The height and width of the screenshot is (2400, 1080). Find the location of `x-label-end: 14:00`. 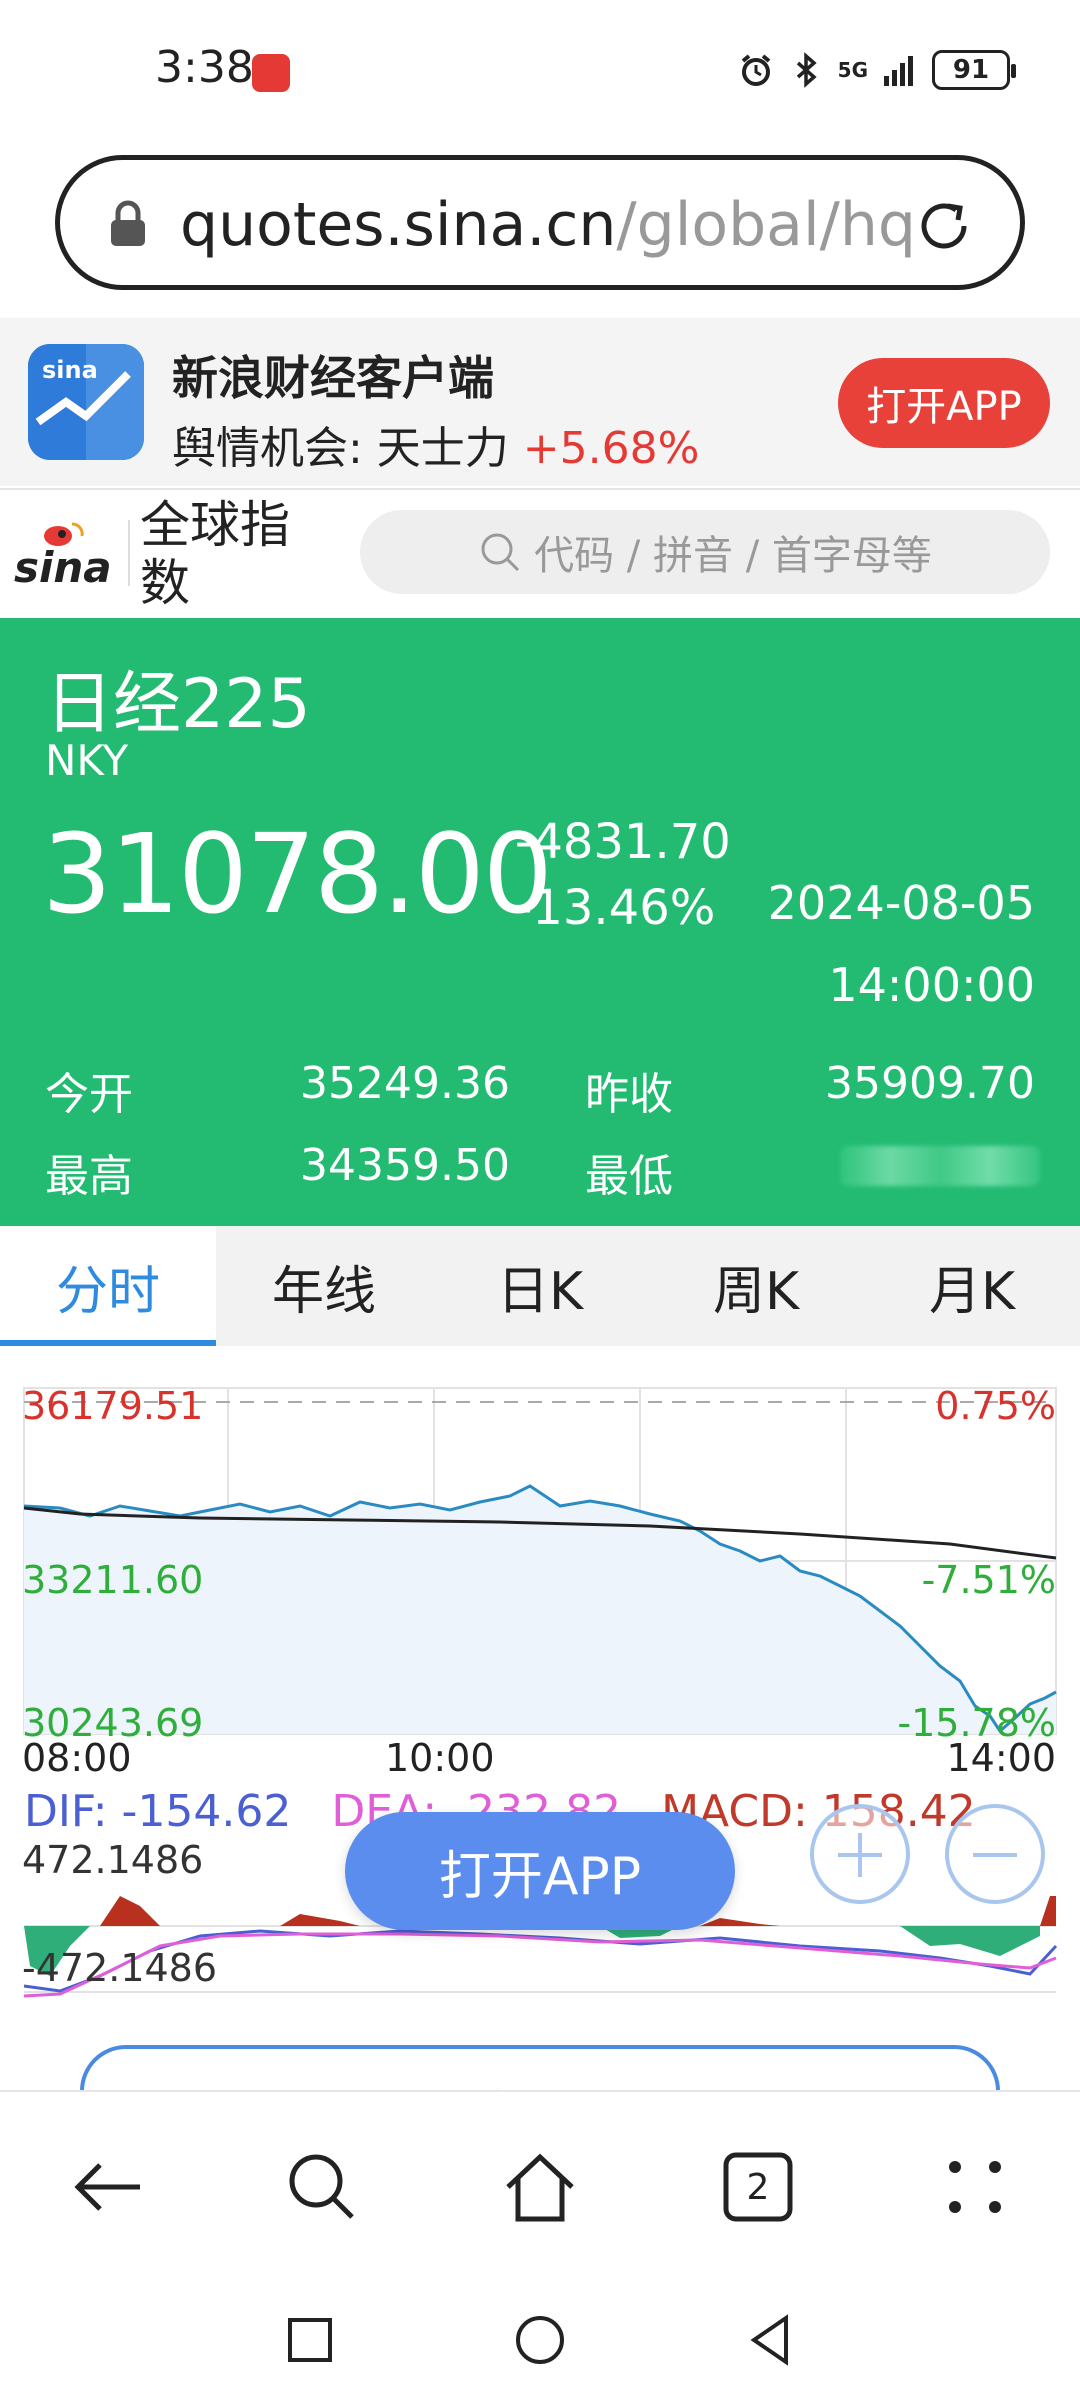

x-label-end: 14:00 is located at coordinates (1001, 1758).